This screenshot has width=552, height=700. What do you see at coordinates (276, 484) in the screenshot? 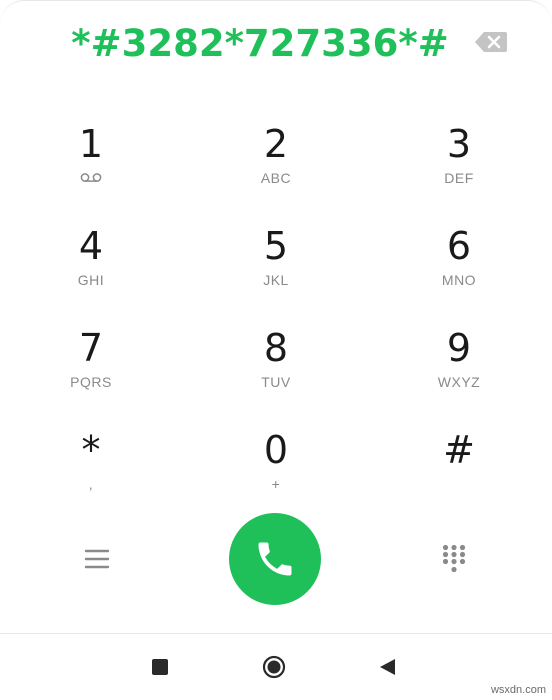
I see `key-letters: +` at bounding box center [276, 484].